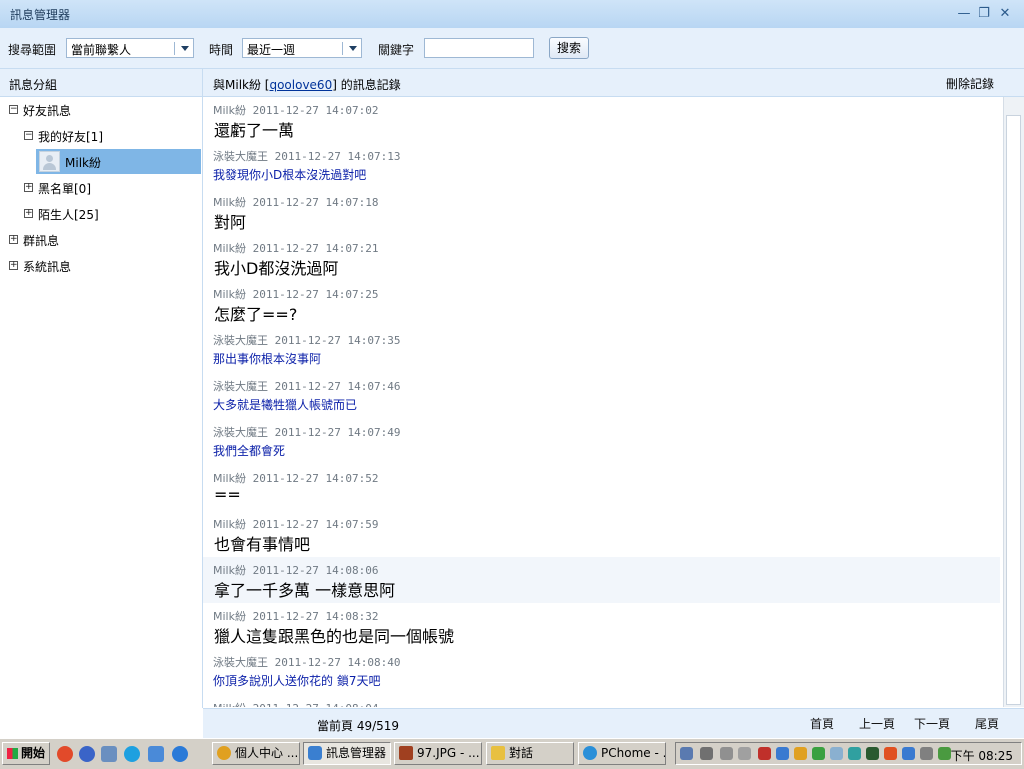  Describe the element at coordinates (356, 753) in the screenshot. I see `task-label: 訊息管理器` at that location.